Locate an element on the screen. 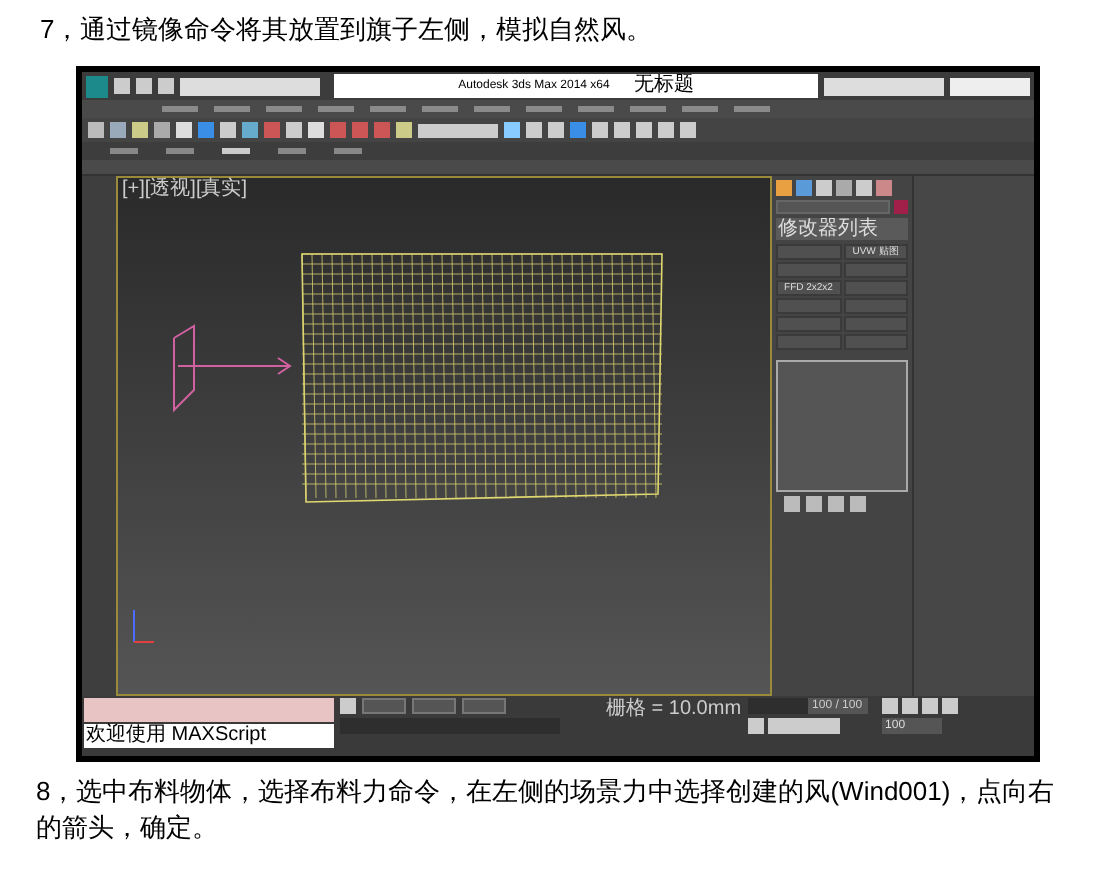 This screenshot has width=1100, height=876. wind-gizmo-icon is located at coordinates (232, 368).